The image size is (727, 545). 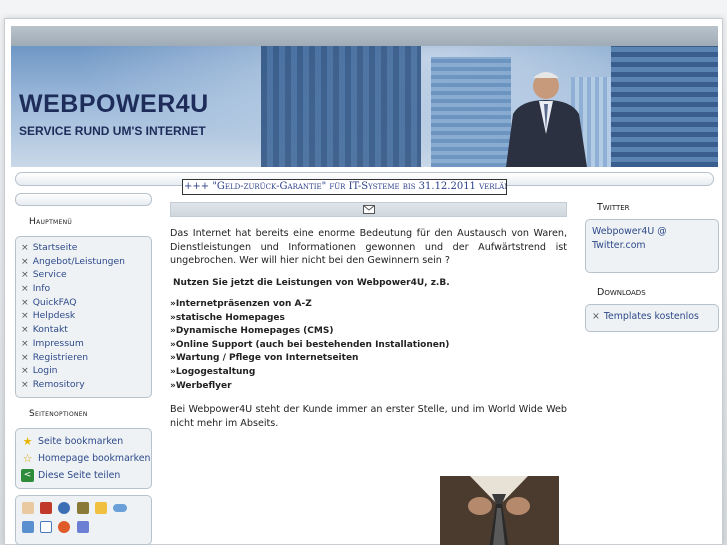 What do you see at coordinates (213, 372) in the screenshot?
I see `service-item: »Logogestaltung` at bounding box center [213, 372].